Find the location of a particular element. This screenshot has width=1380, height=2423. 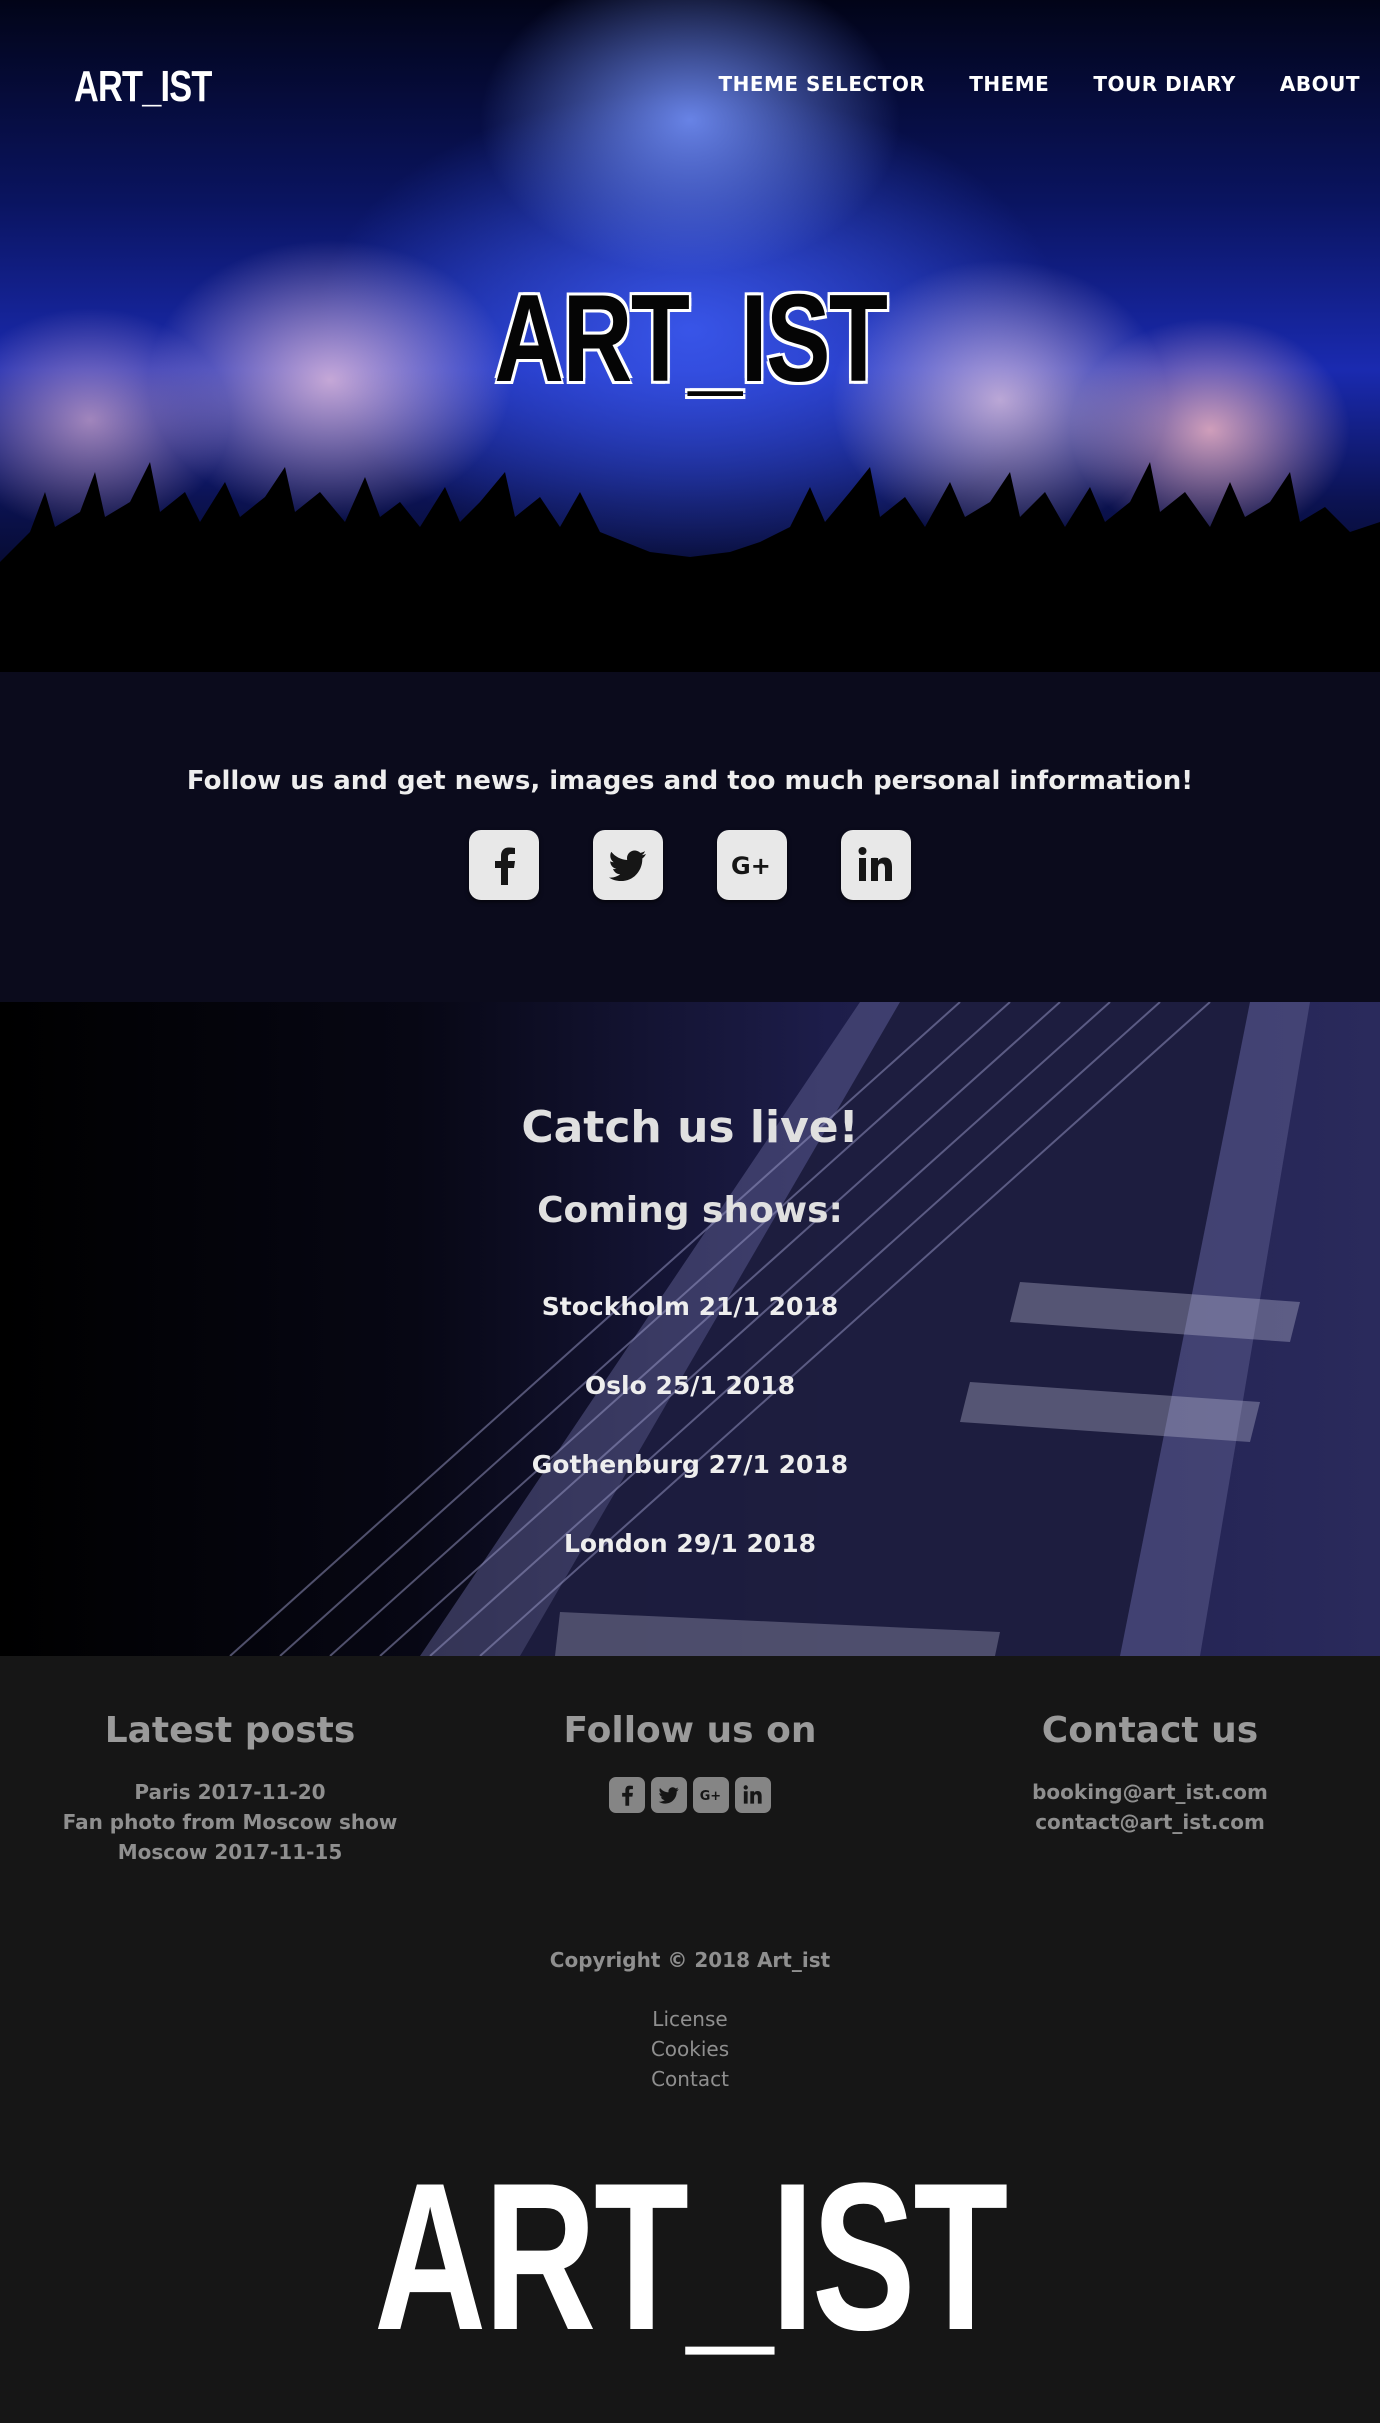

main-nav: THEME SELECTOR THEME TOUR DIARY ABOUT is located at coordinates (1039, 84).